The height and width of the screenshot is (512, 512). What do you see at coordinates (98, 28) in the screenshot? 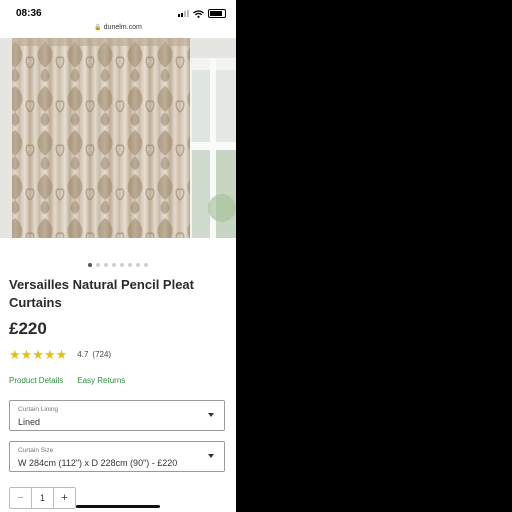
I see `lock-icon: 🔒` at bounding box center [98, 28].